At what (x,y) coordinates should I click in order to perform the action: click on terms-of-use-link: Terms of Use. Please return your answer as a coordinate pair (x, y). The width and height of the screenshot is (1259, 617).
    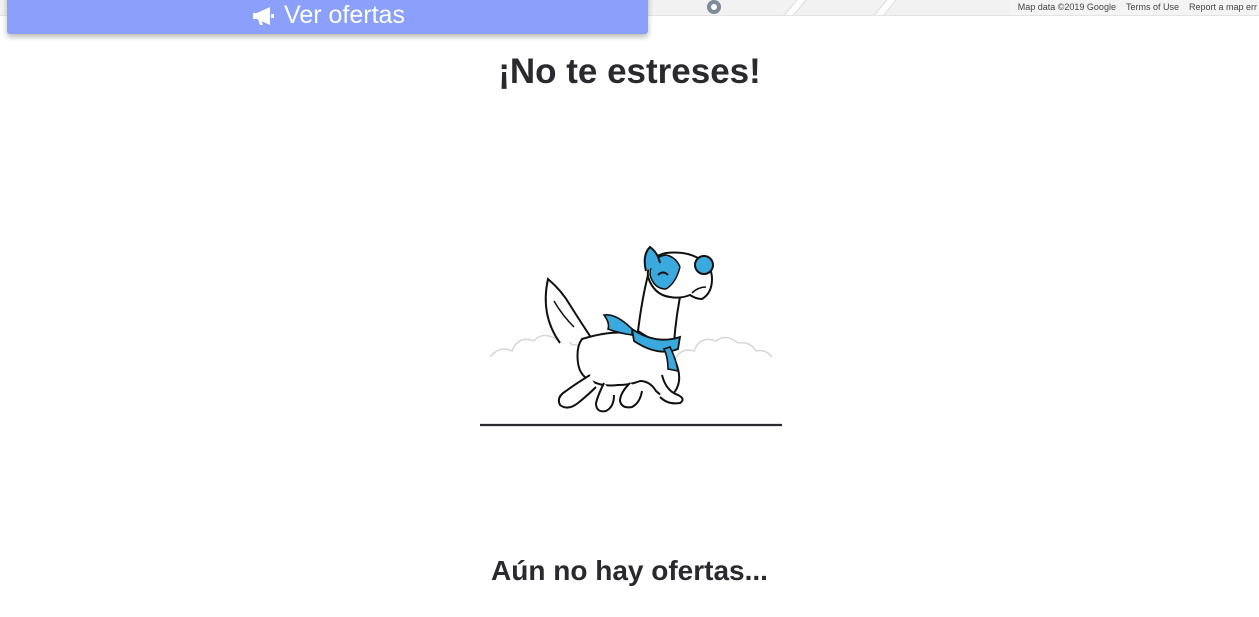
    Looking at the image, I should click on (1152, 7).